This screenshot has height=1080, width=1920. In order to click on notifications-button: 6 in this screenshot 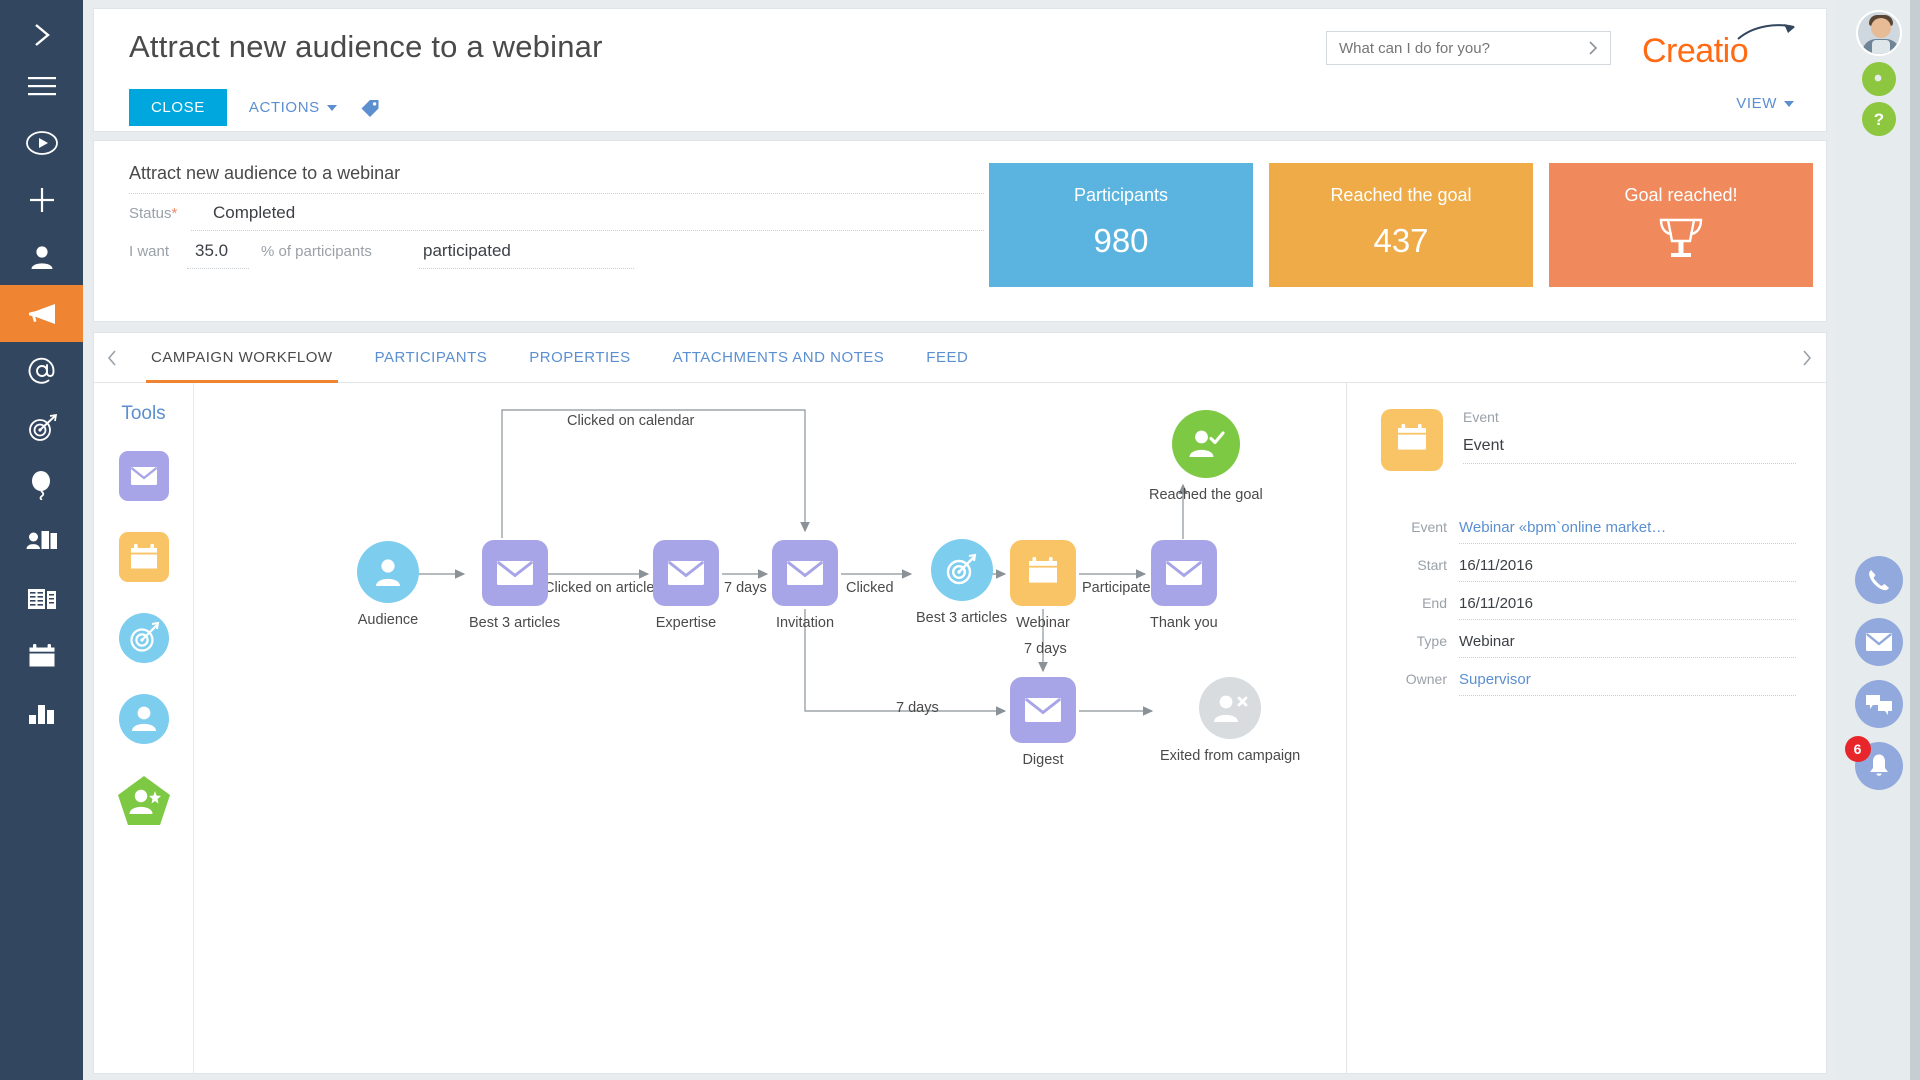, I will do `click(1873, 763)`.